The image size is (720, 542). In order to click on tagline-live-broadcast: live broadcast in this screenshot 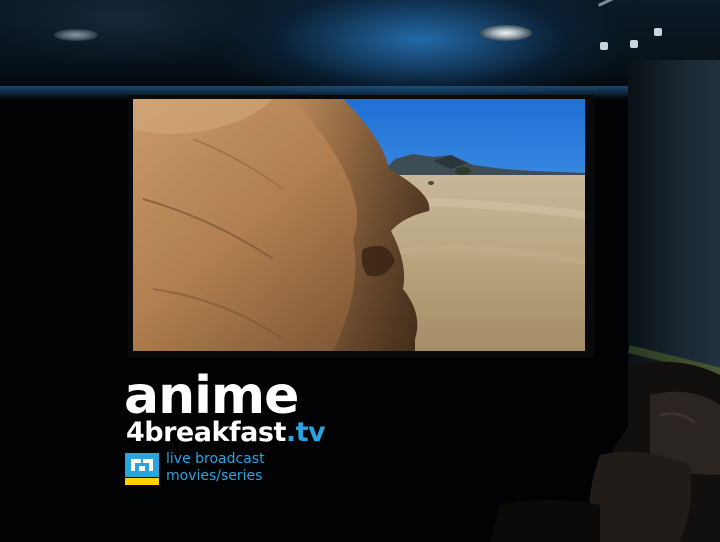, I will do `click(215, 459)`.